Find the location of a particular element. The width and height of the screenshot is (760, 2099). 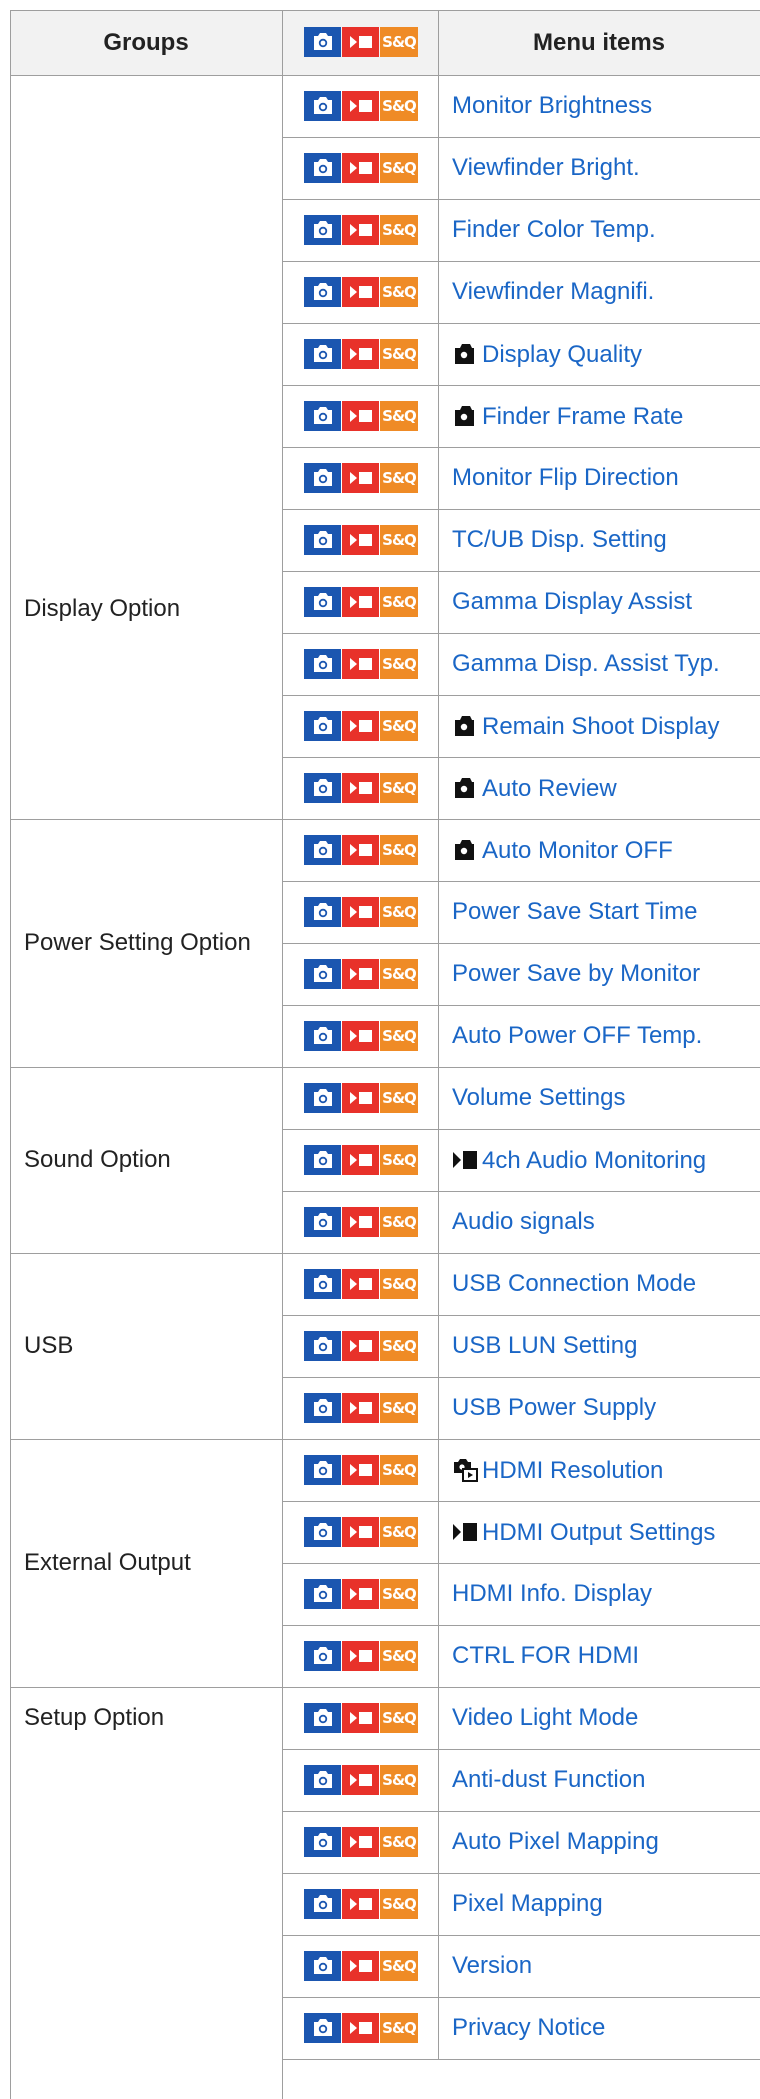

menu-item-link: Gamma Display Assist is located at coordinates (572, 602).